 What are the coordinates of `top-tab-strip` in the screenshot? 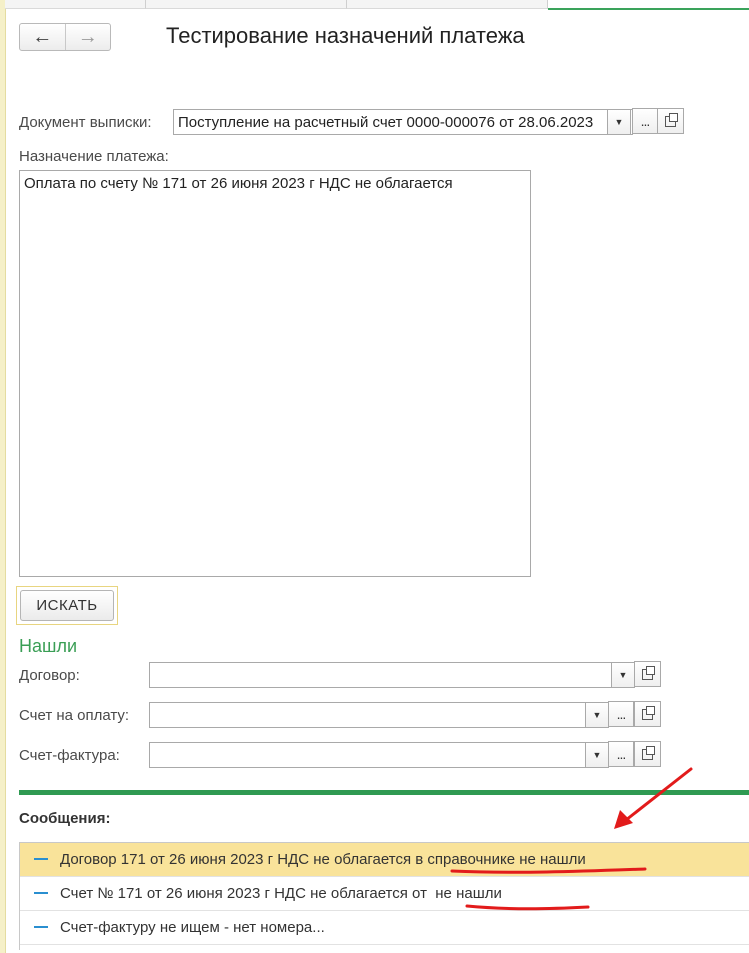 It's located at (377, 5).